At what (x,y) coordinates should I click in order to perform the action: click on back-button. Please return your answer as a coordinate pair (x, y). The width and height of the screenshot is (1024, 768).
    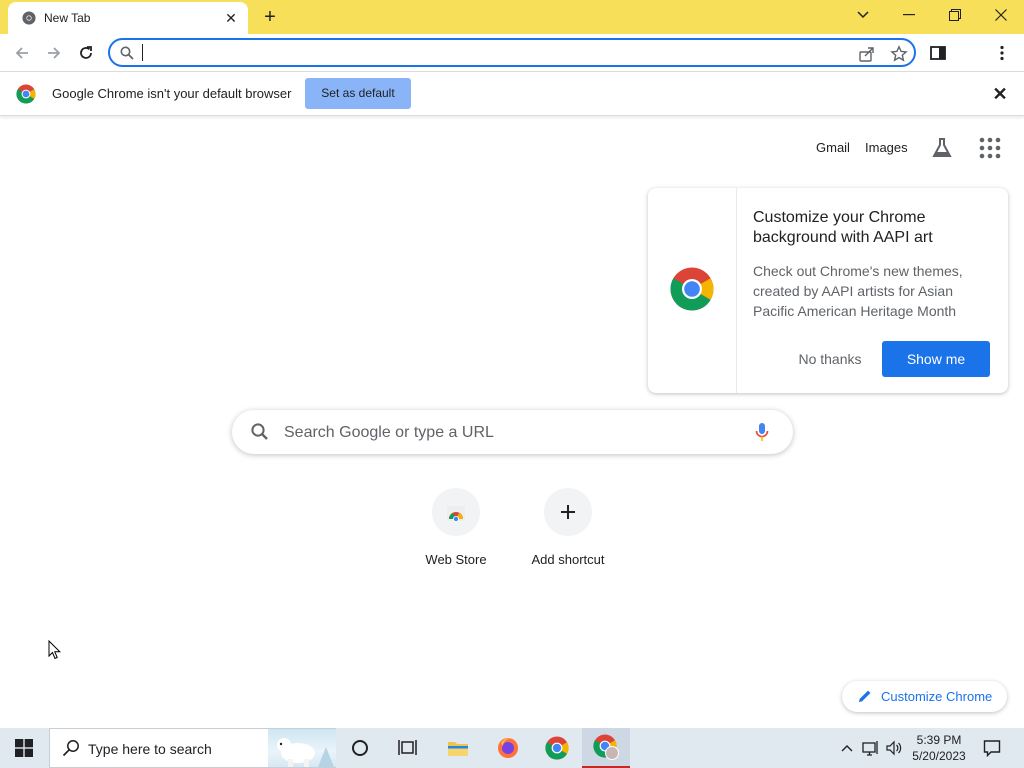
    Looking at the image, I should click on (22, 53).